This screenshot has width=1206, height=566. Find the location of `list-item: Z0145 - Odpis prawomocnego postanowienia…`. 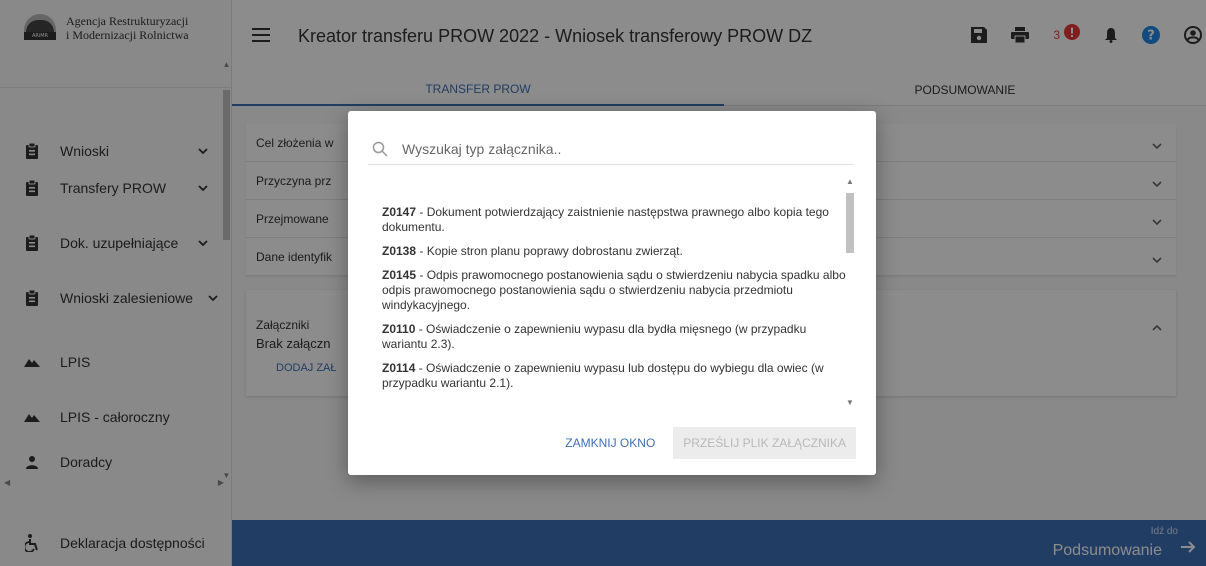

list-item: Z0145 - Odpis prawomocnego postanowienia… is located at coordinates (612, 290).